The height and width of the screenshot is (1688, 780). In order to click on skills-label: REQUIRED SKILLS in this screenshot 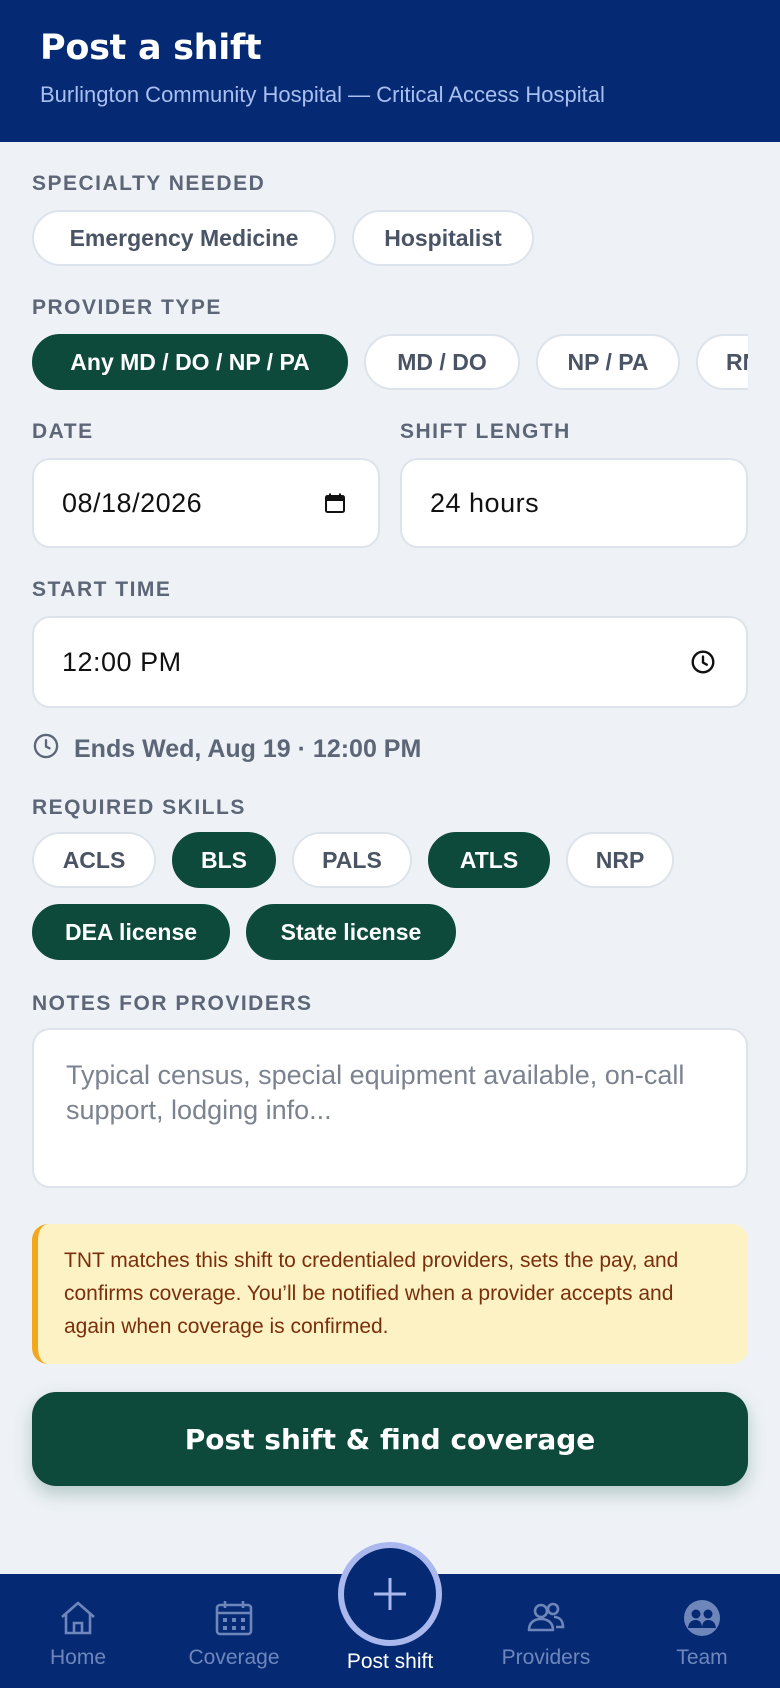, I will do `click(139, 807)`.